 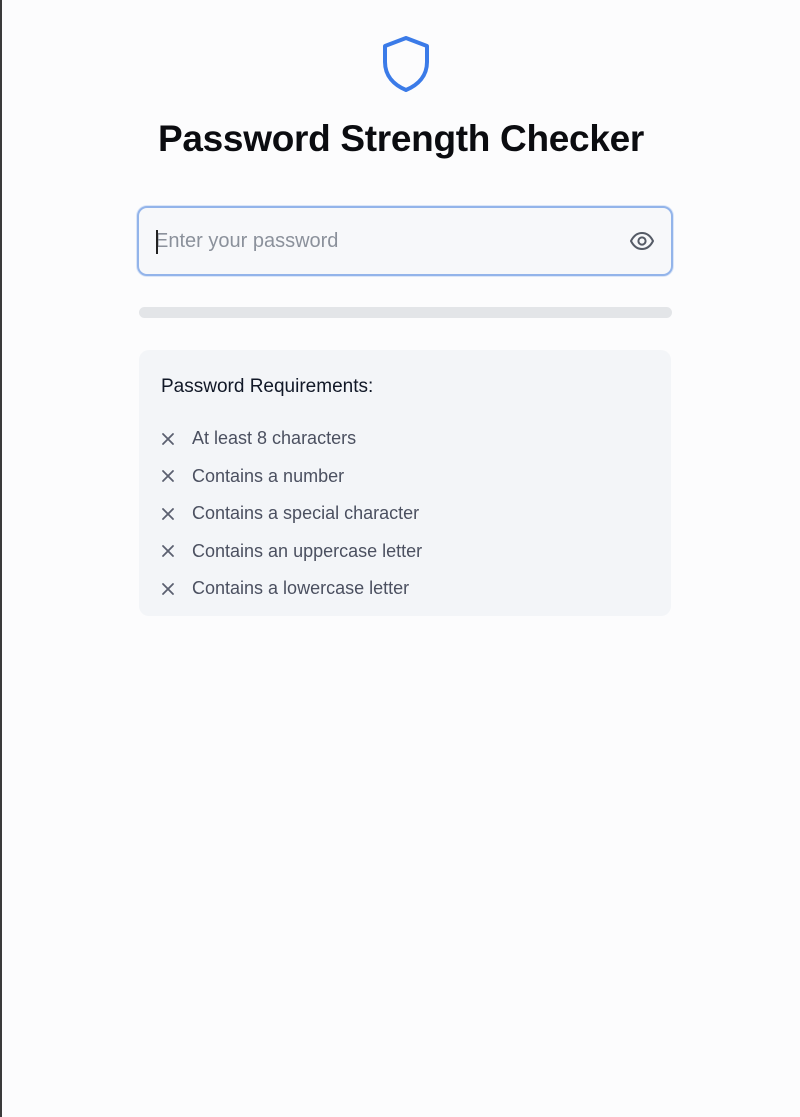 I want to click on requirement-label: At least 8 characters, so click(x=274, y=438).